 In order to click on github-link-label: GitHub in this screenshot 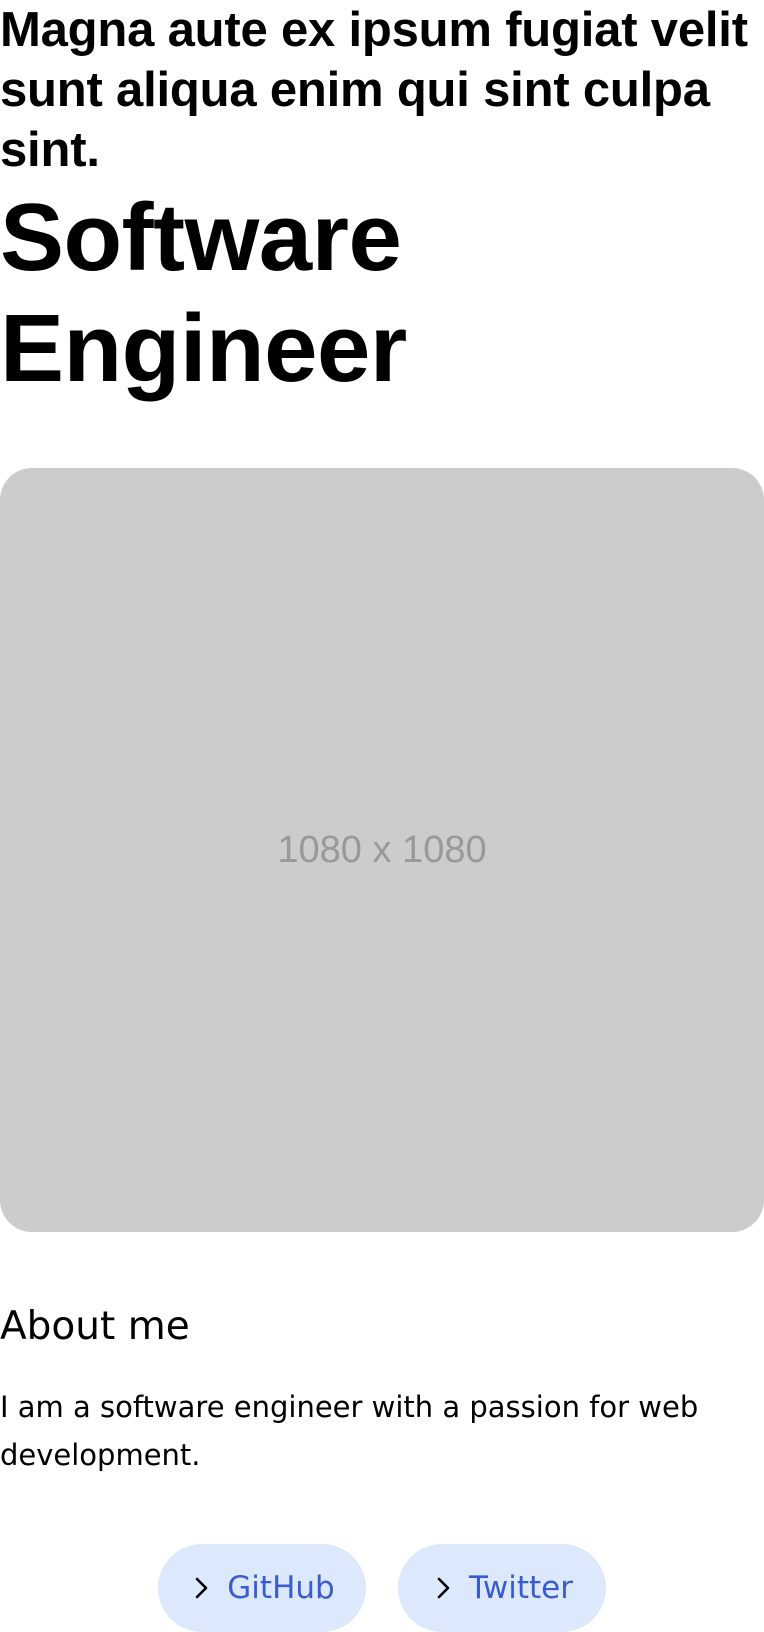, I will do `click(281, 1588)`.